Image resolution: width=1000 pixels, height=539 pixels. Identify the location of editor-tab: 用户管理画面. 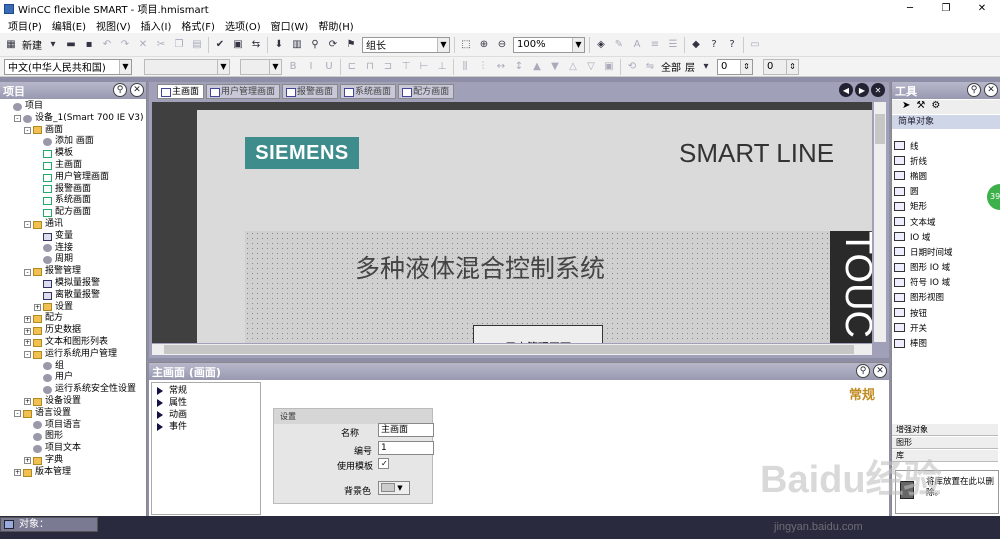
(243, 91).